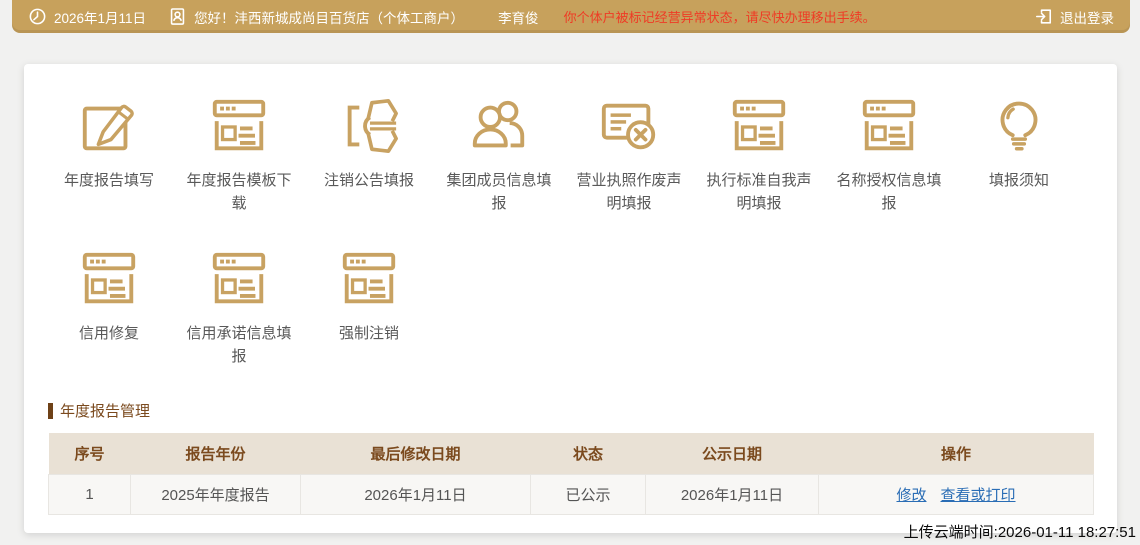  Describe the element at coordinates (89, 453) in the screenshot. I see `col-header-seq: 序号` at that location.